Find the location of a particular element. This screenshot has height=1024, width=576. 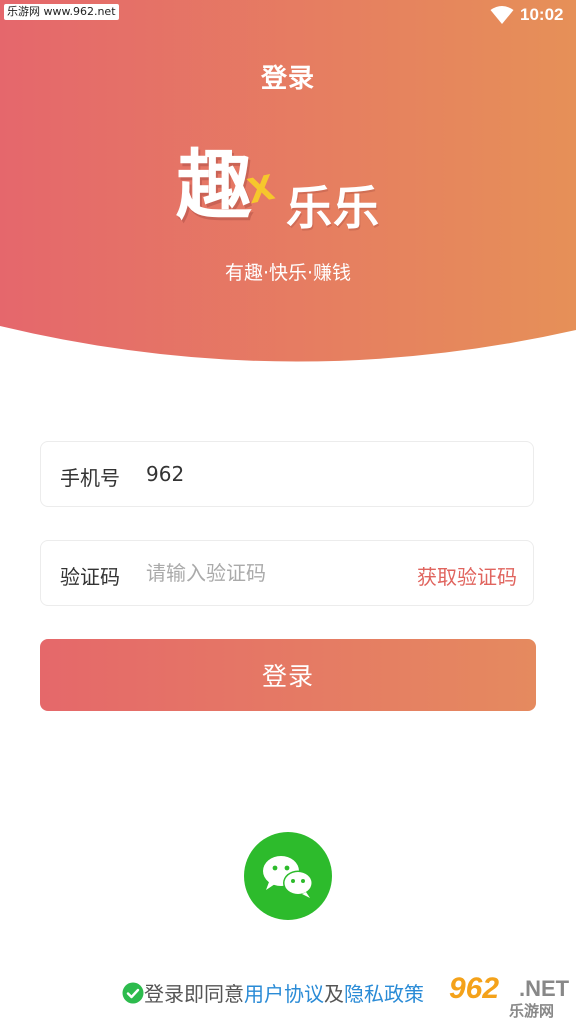

phone-input is located at coordinates (276, 474).